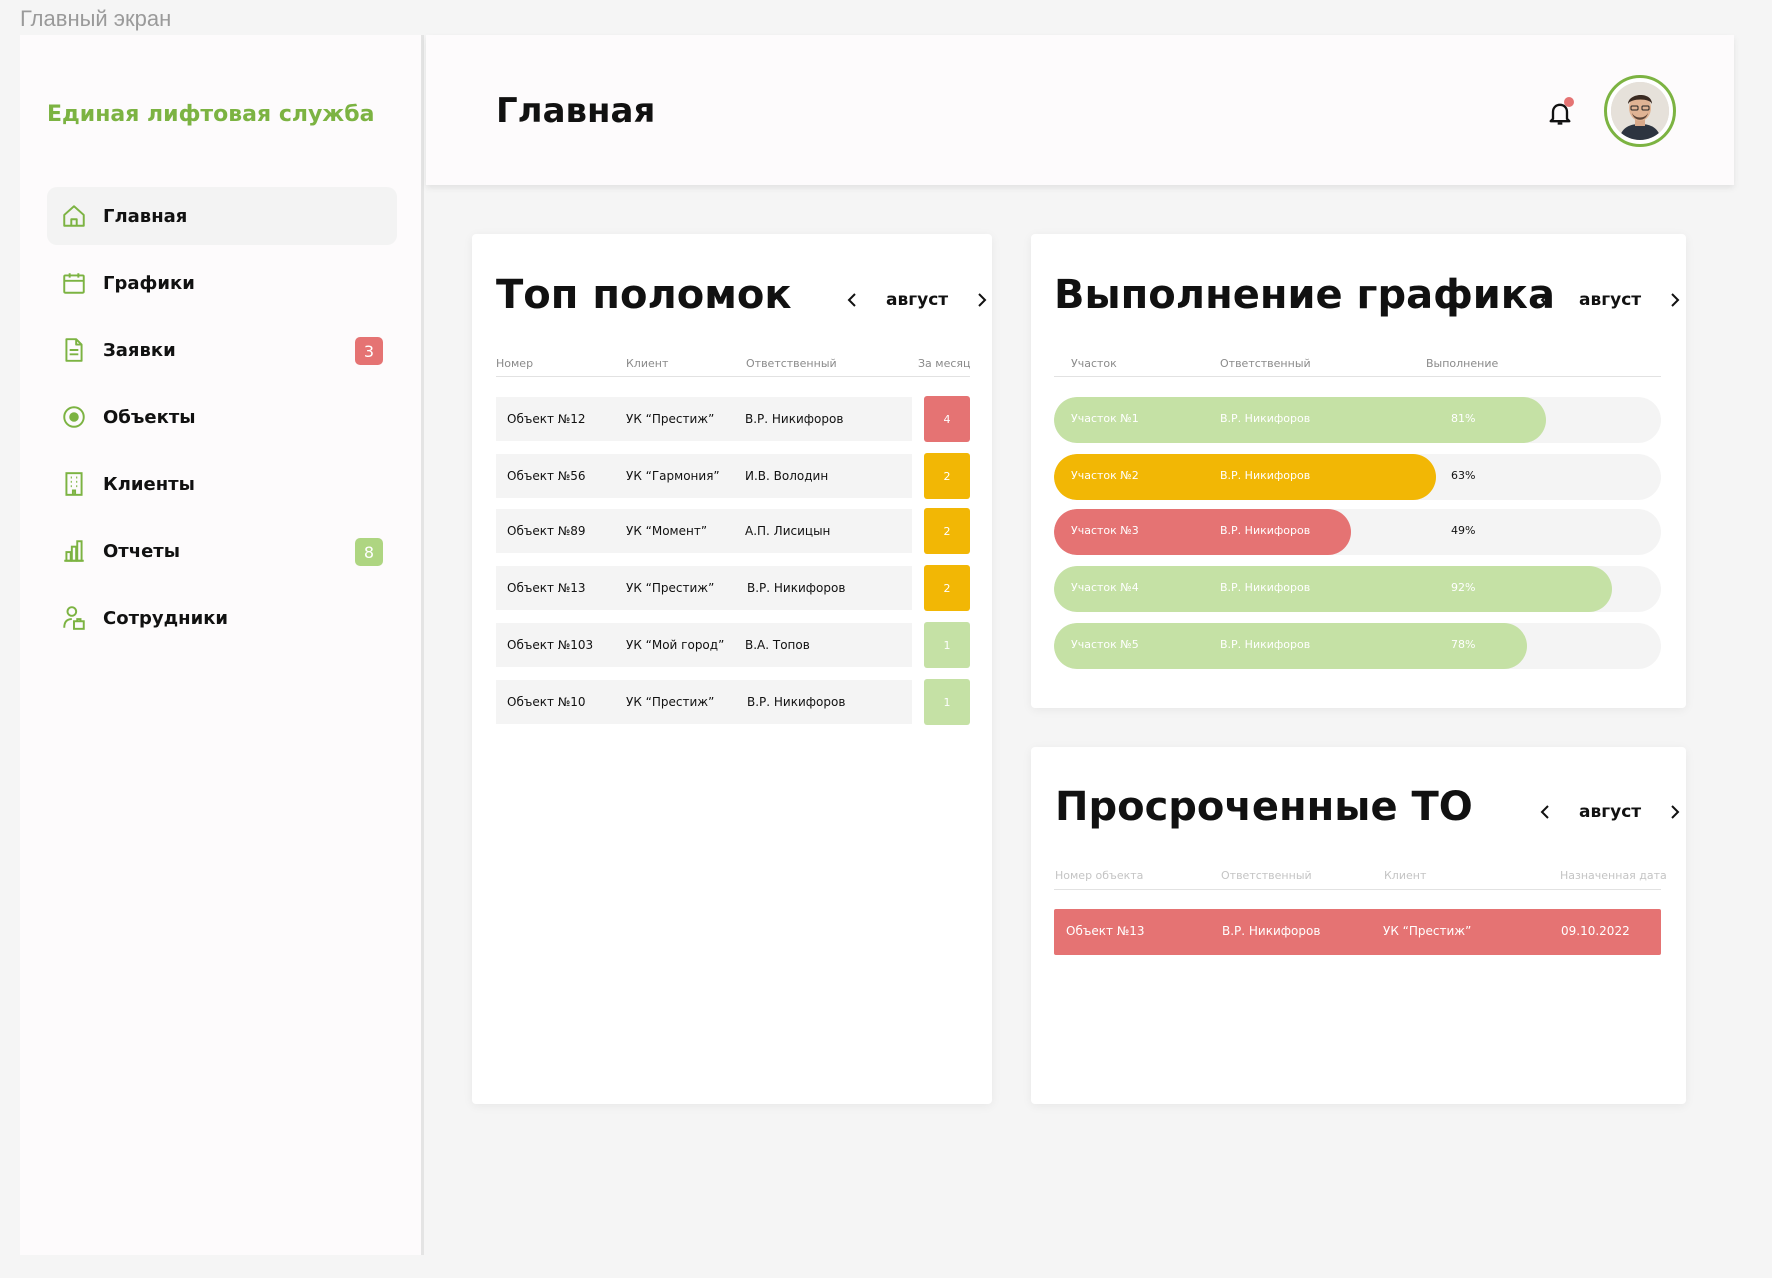 The image size is (1772, 1278). What do you see at coordinates (149, 484) in the screenshot?
I see `sidebar-item-label: Клиенты` at bounding box center [149, 484].